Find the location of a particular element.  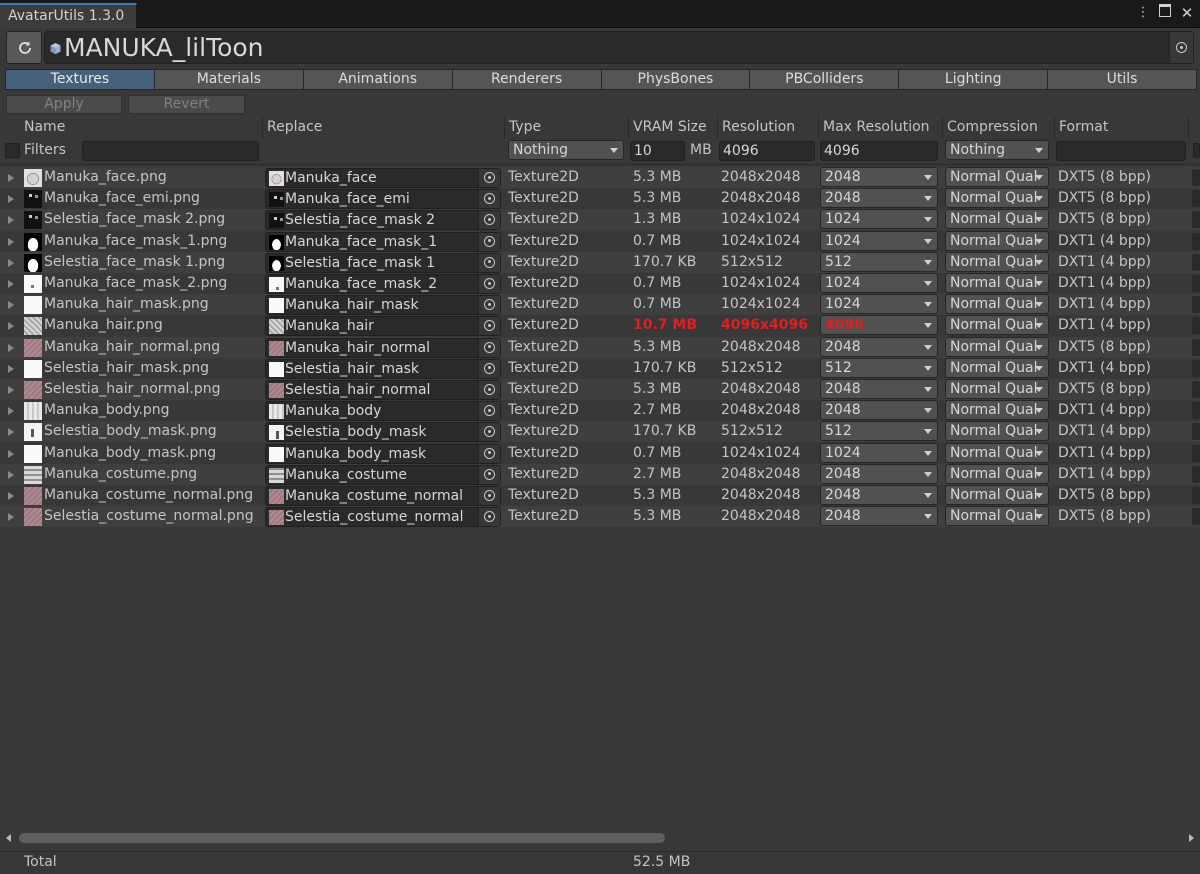

replace-object-field: Selestia_hair_mask is located at coordinates (383, 368).